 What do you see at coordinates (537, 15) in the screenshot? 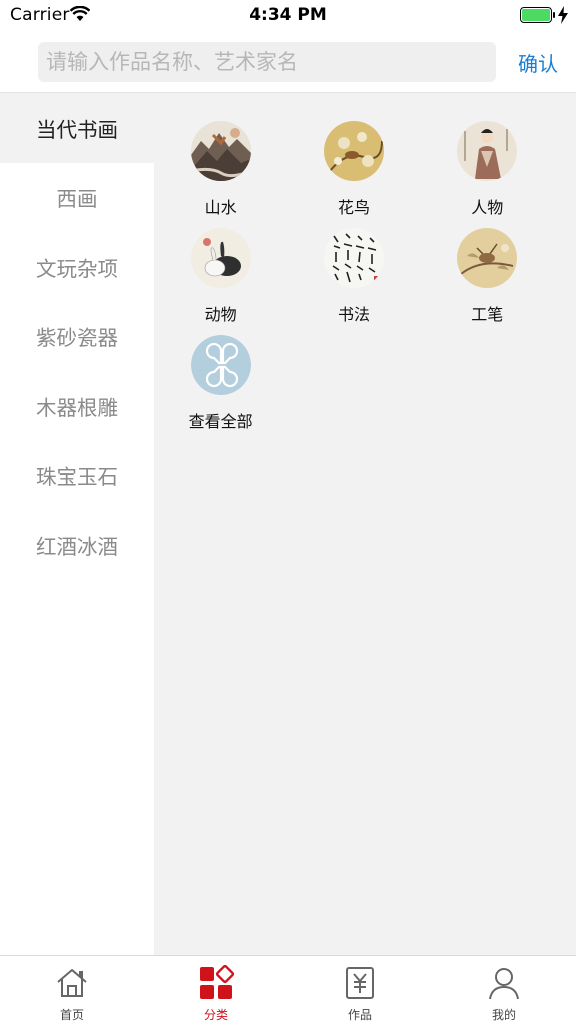
I see `battery-icon` at bounding box center [537, 15].